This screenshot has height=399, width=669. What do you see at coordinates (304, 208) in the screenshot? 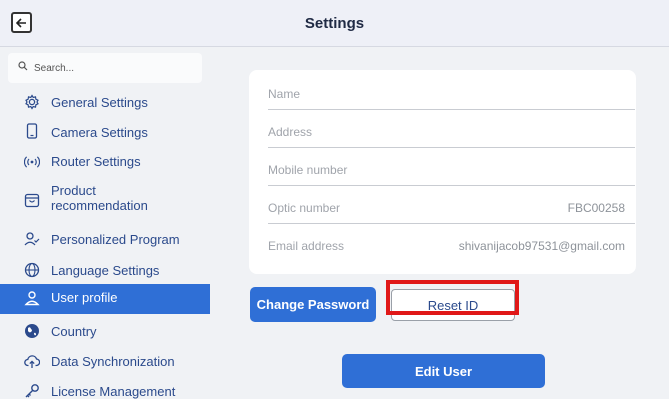
I see `field-label: Optic number` at bounding box center [304, 208].